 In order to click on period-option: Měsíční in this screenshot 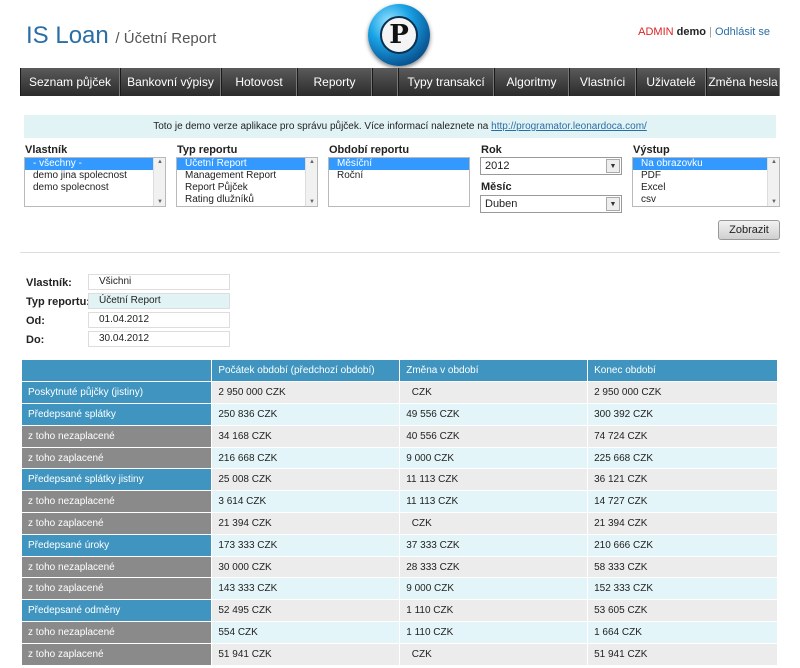, I will do `click(399, 164)`.